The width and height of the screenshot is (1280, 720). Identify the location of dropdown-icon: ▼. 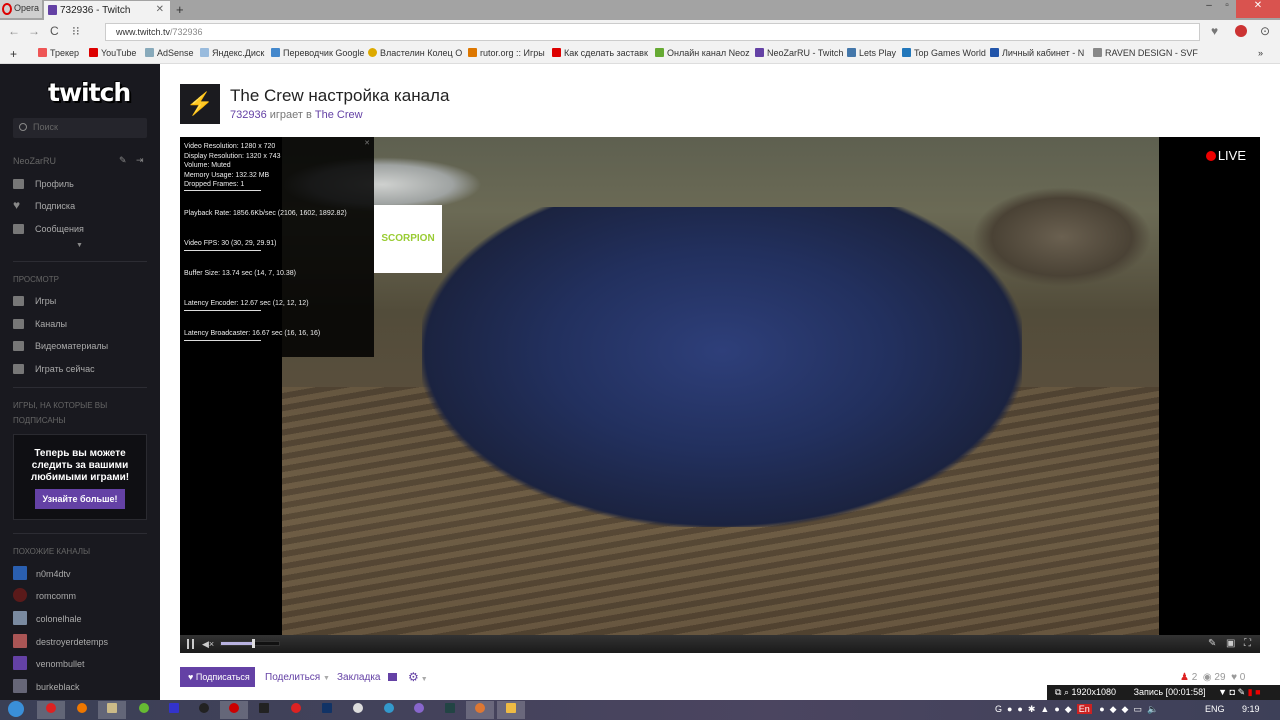
(1222, 692).